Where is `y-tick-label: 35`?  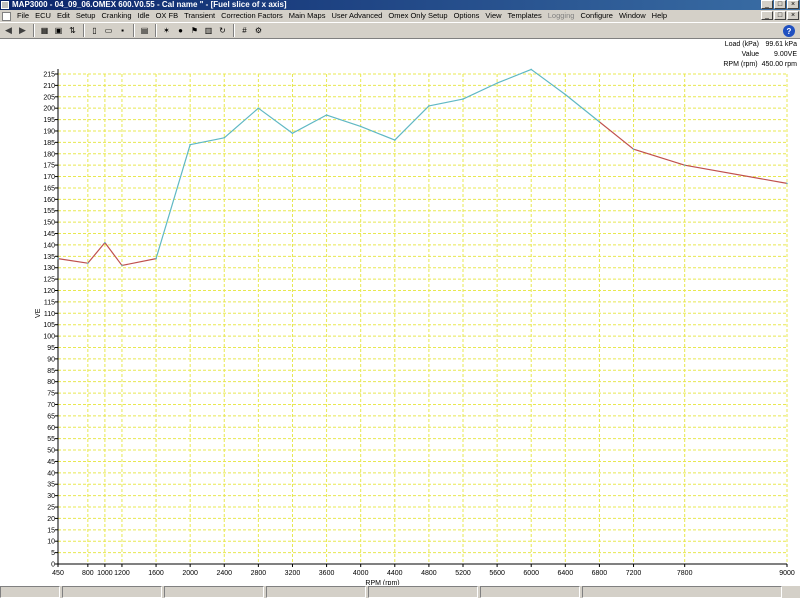 y-tick-label: 35 is located at coordinates (51, 485).